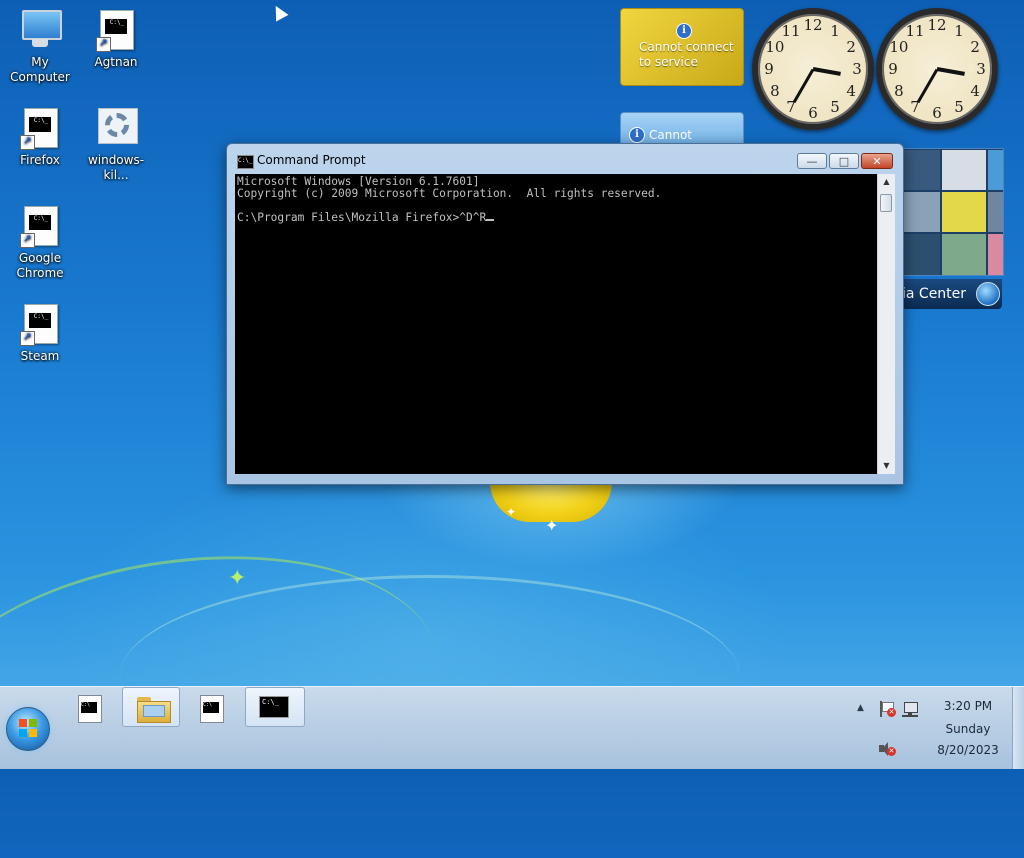 Image resolution: width=1024 pixels, height=858 pixels. What do you see at coordinates (886, 203) in the screenshot?
I see `scroll-thumb` at bounding box center [886, 203].